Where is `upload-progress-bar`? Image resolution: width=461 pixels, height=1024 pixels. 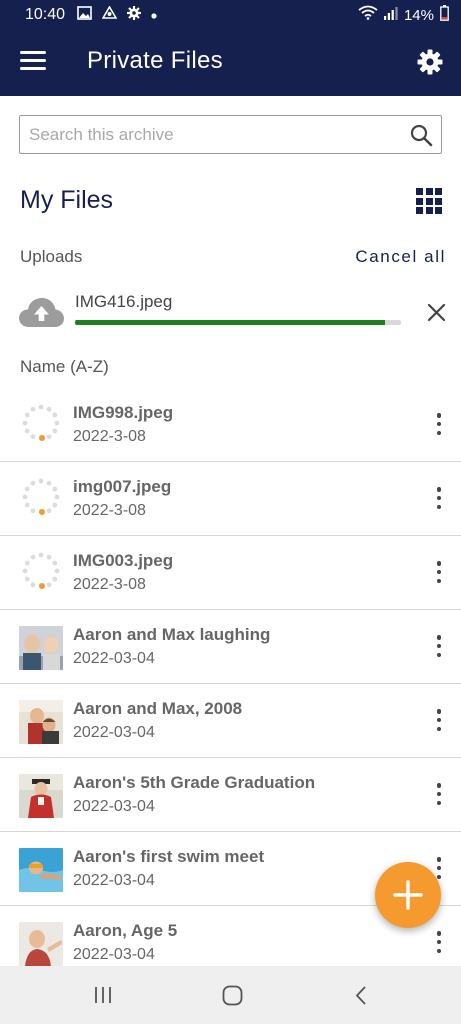
upload-progress-bar is located at coordinates (238, 322).